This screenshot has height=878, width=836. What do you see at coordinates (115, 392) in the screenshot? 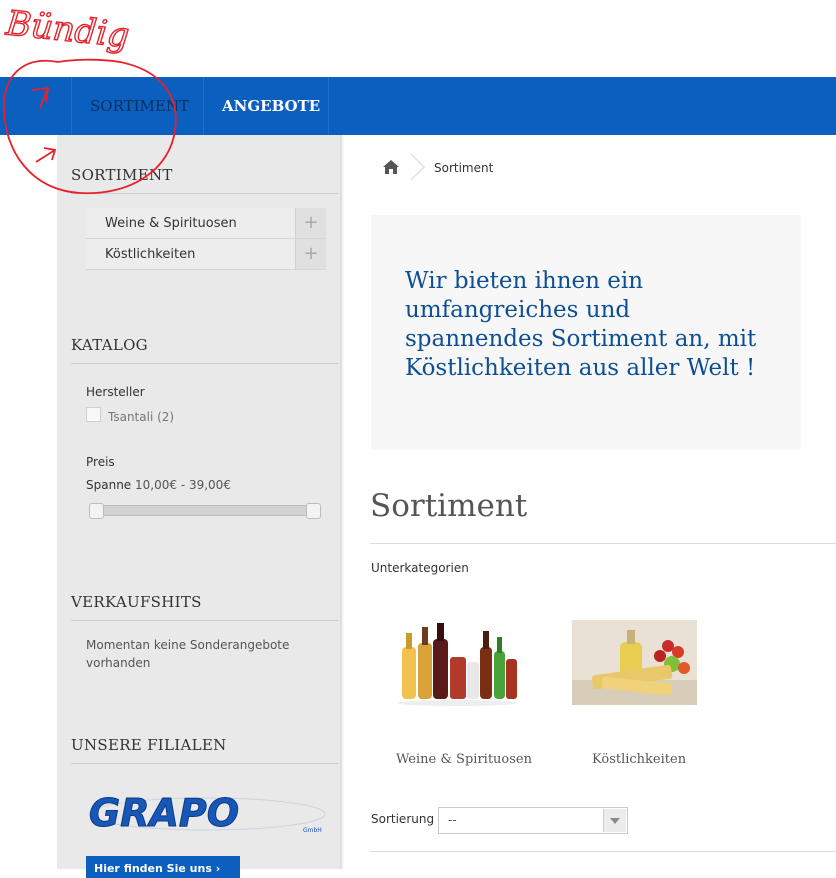
I see `hersteller-label: Hersteller` at bounding box center [115, 392].